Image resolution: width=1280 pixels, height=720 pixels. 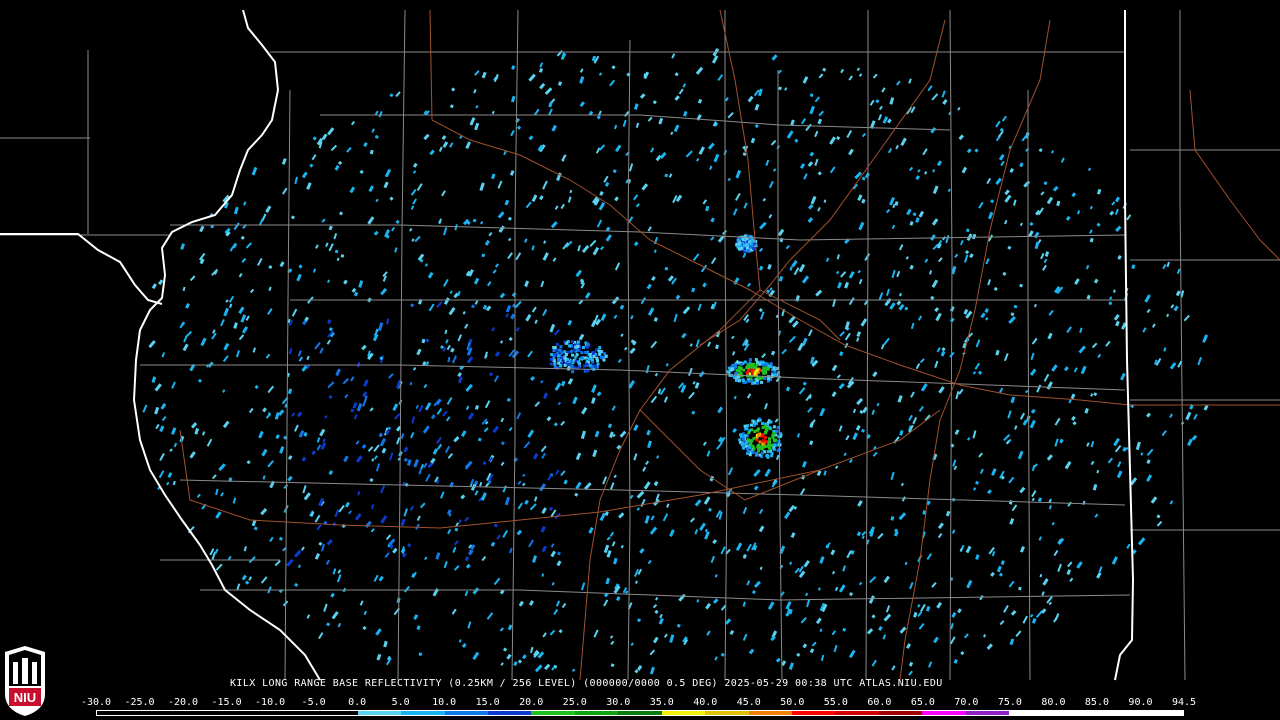 I want to click on scale-label: 15.0, so click(x=487, y=702).